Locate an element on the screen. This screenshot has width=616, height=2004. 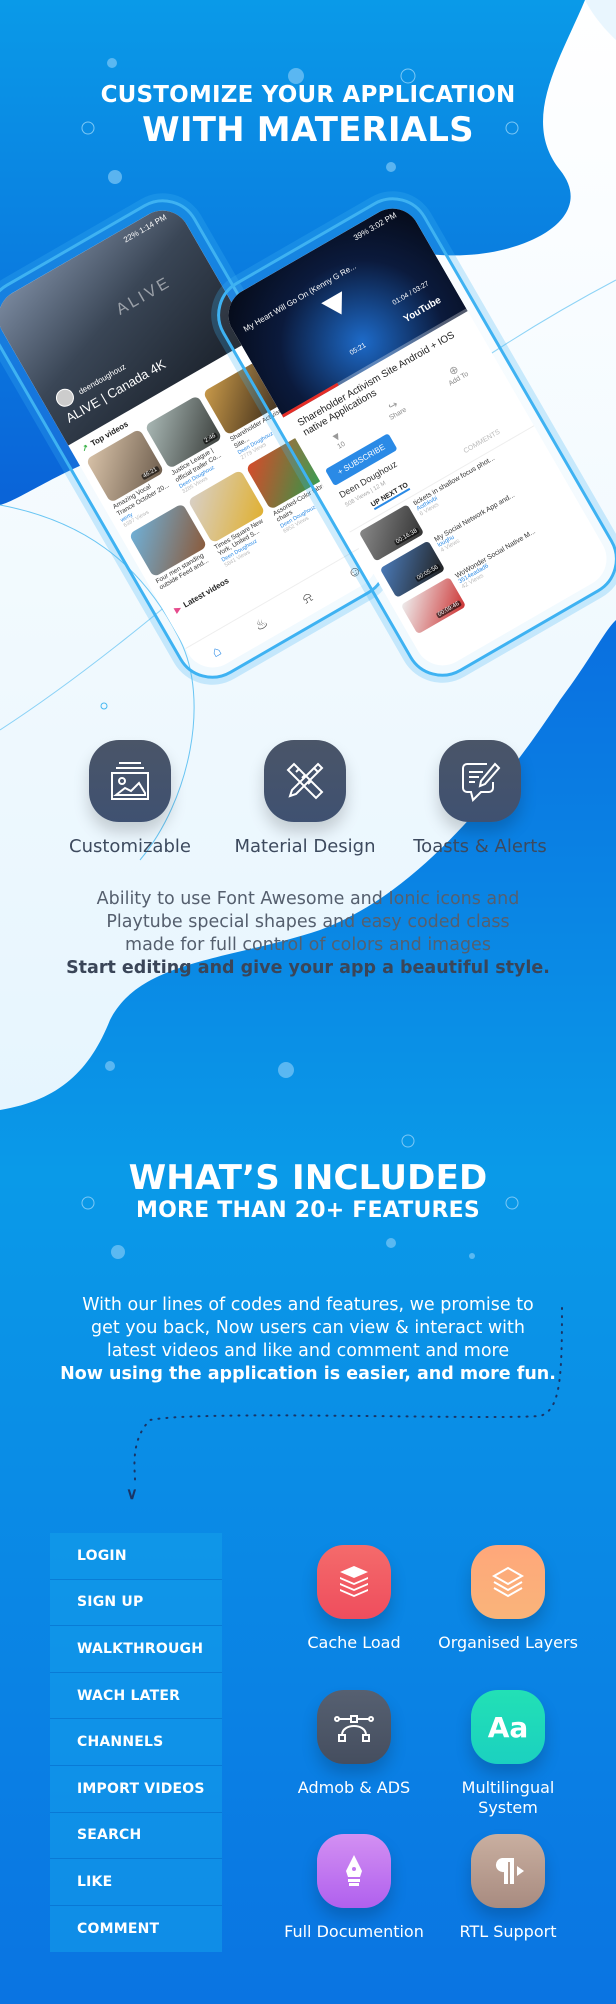
feature-cache-load: Cache Load is located at coordinates (354, 1599).